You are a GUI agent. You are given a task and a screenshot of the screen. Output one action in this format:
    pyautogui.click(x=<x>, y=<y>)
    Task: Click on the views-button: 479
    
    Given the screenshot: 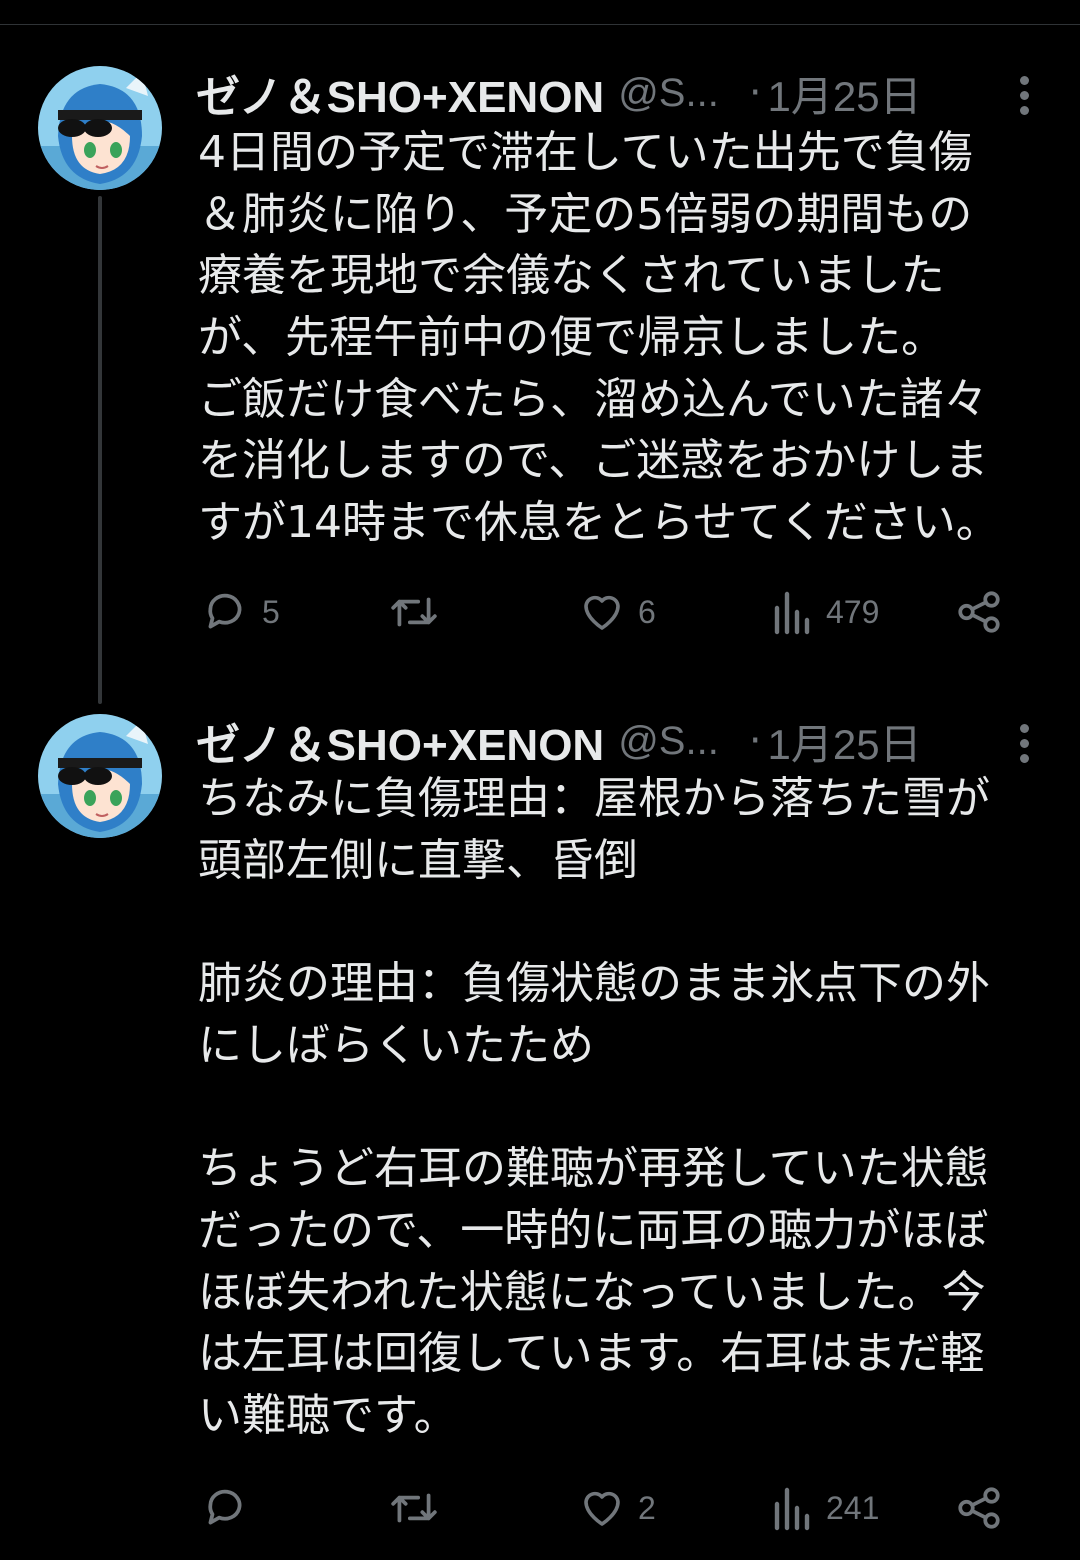 What is the action you would take?
    pyautogui.click(x=825, y=612)
    